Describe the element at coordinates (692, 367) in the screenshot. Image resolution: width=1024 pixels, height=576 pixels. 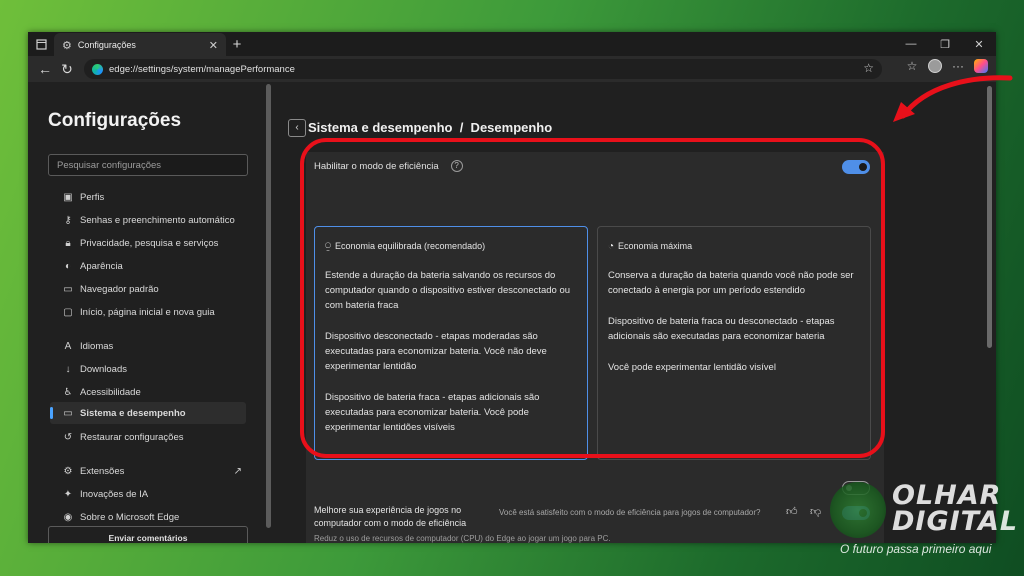
I see `card-paragraph: Você pode experimentar lentidão visível` at that location.